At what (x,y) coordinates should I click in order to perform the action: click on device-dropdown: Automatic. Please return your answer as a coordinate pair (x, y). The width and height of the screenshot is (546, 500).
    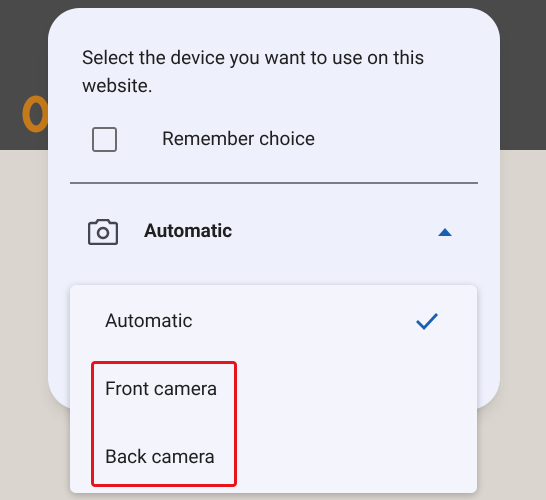
    Looking at the image, I should click on (264, 231).